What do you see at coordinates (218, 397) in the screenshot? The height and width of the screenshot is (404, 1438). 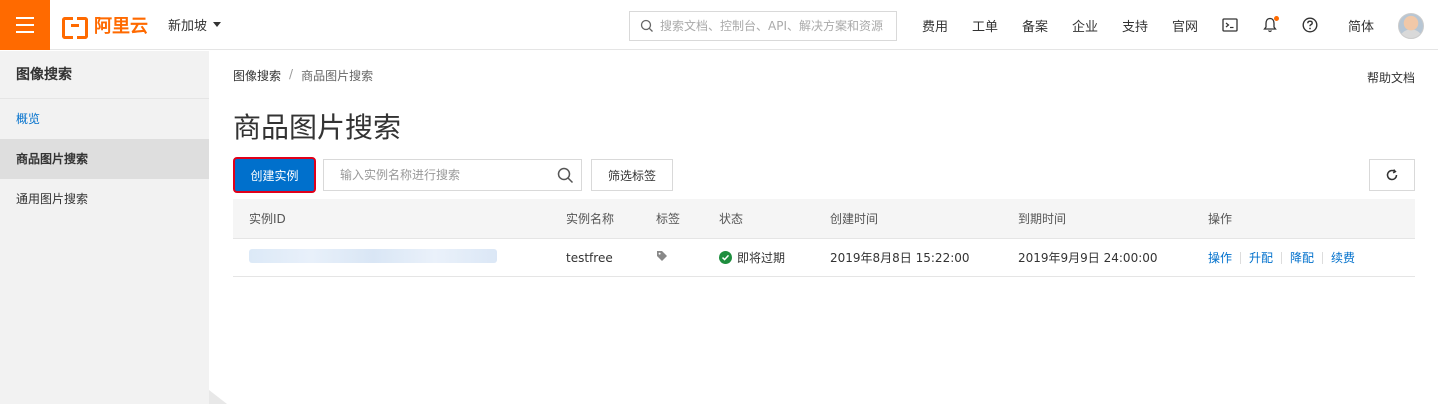 I see `sidebar-collapse-handle` at bounding box center [218, 397].